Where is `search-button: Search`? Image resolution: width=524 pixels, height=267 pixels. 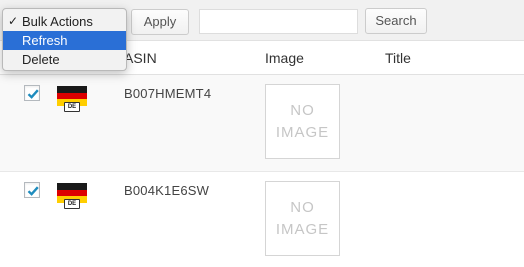
search-button: Search is located at coordinates (396, 21).